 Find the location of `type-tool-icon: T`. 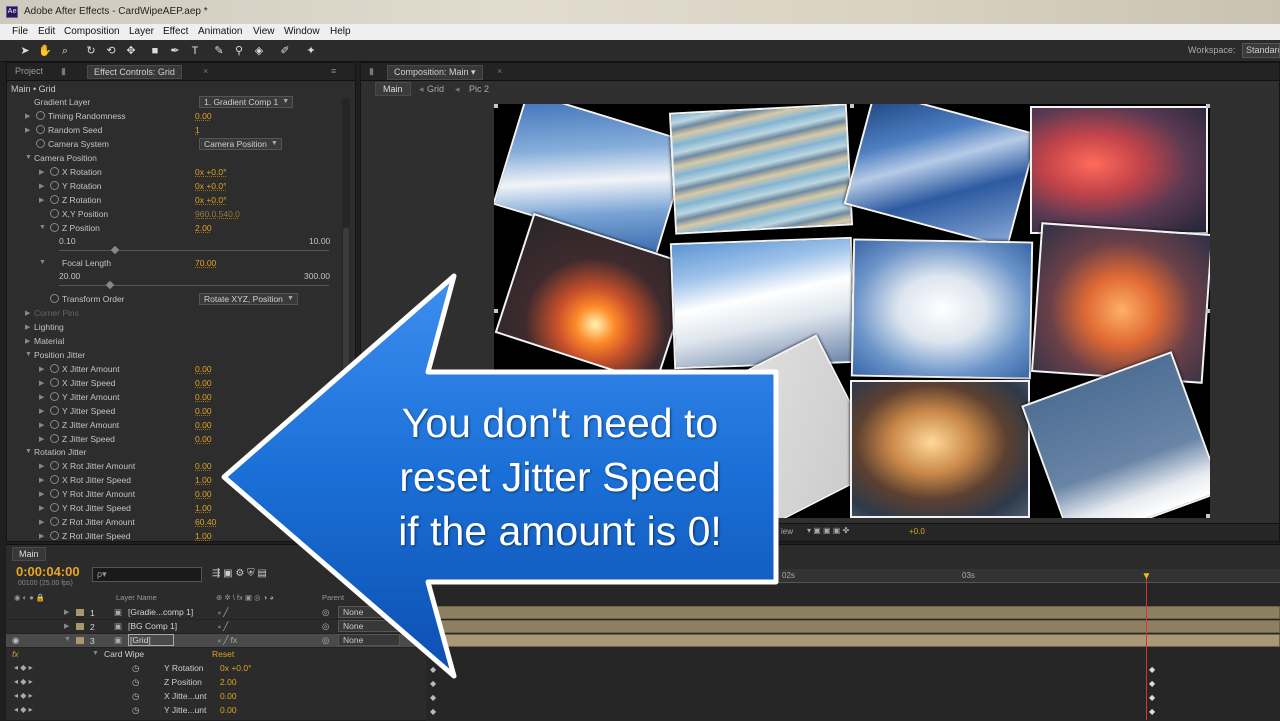

type-tool-icon: T is located at coordinates (195, 51).